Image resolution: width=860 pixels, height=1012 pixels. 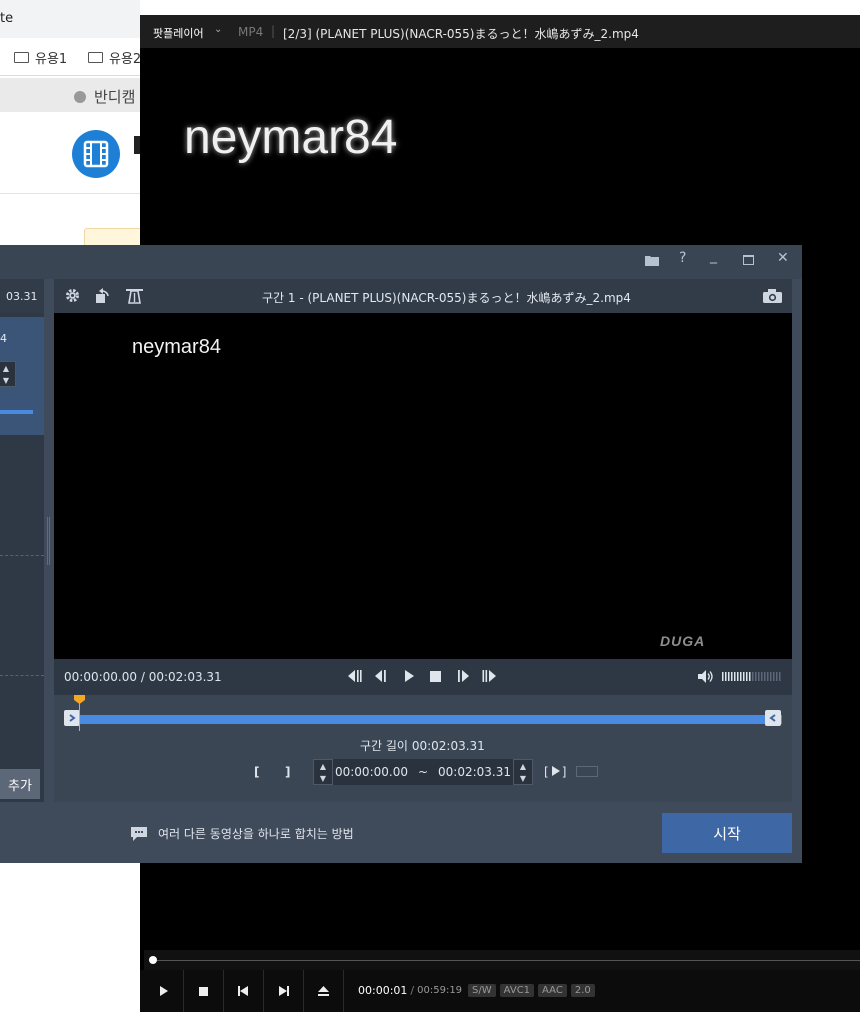 What do you see at coordinates (256, 772) in the screenshot?
I see `set-start-icon: [` at bounding box center [256, 772].